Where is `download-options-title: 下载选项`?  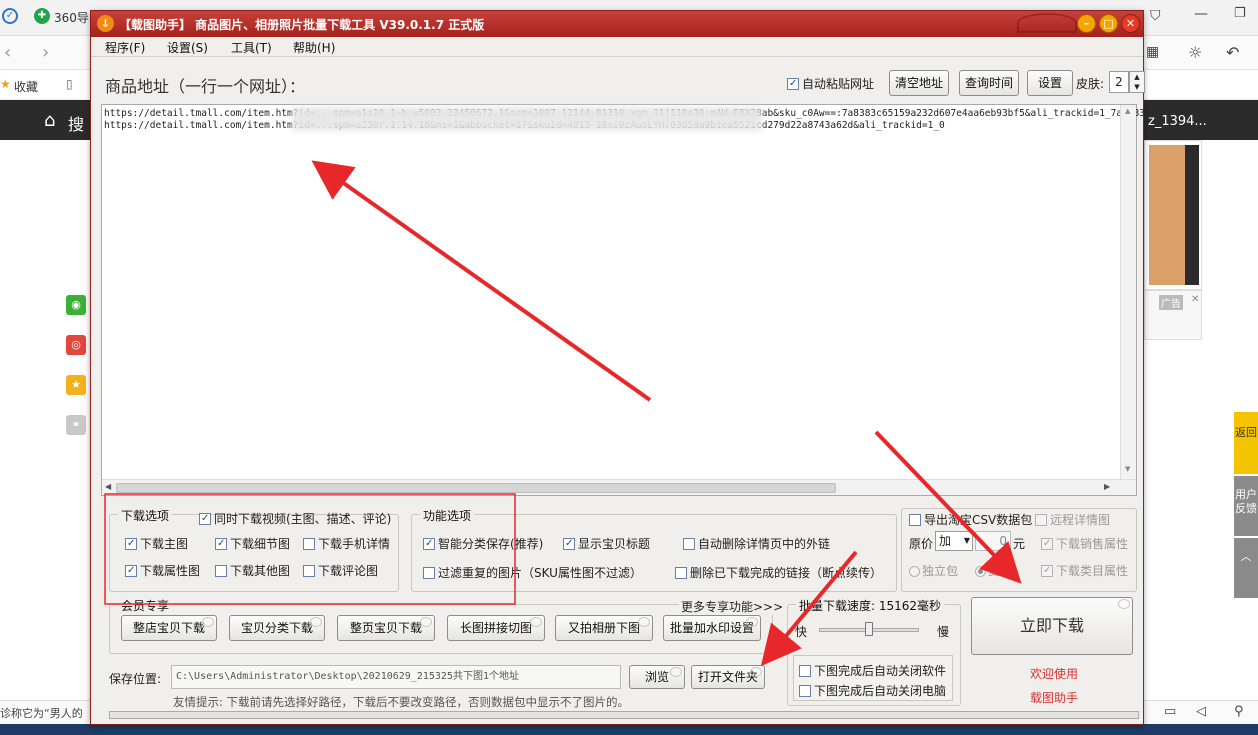 download-options-title: 下载选项 is located at coordinates (145, 515).